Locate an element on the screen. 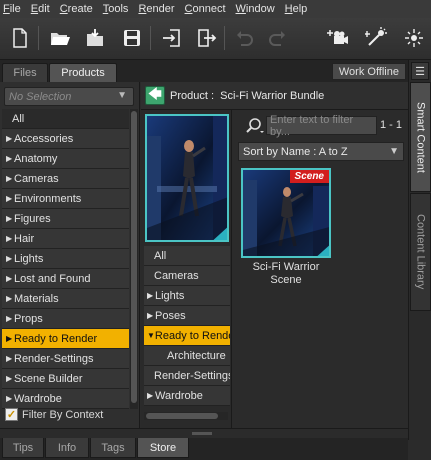 The width and height of the screenshot is (431, 460). menu-help: Help is located at coordinates (296, 9).